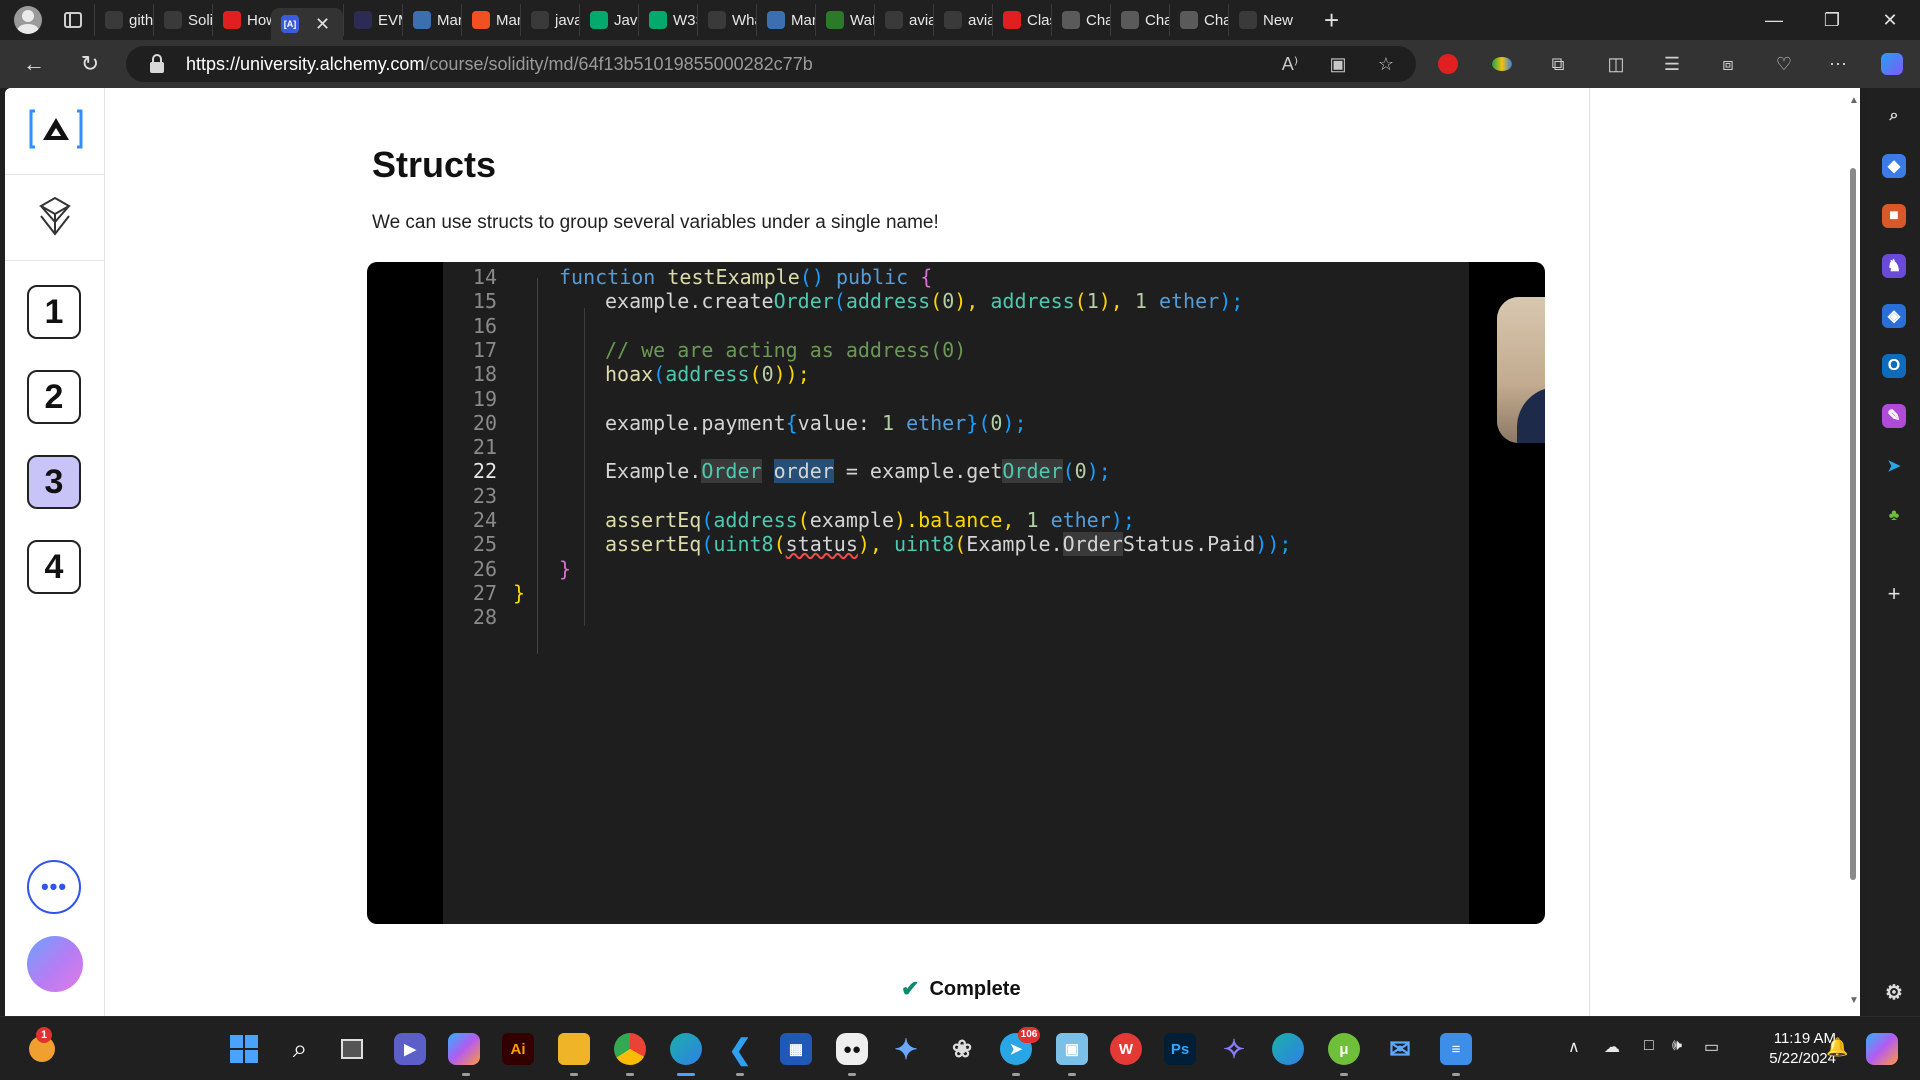  Describe the element at coordinates (1837, 1047) in the screenshot. I see `notification-bell-icon: 🔔` at that location.